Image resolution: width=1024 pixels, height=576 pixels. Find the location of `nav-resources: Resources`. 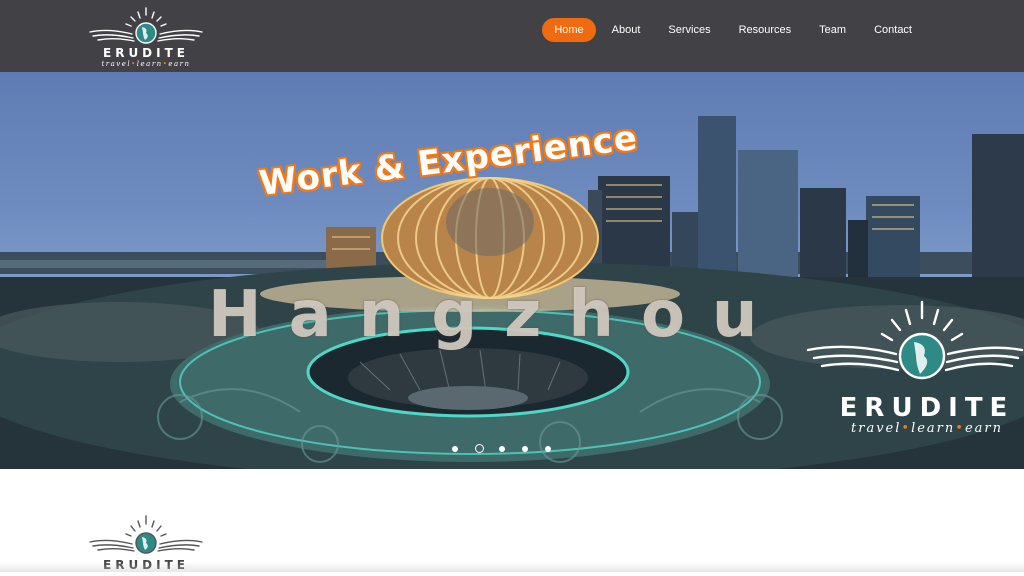

nav-resources: Resources is located at coordinates (765, 30).